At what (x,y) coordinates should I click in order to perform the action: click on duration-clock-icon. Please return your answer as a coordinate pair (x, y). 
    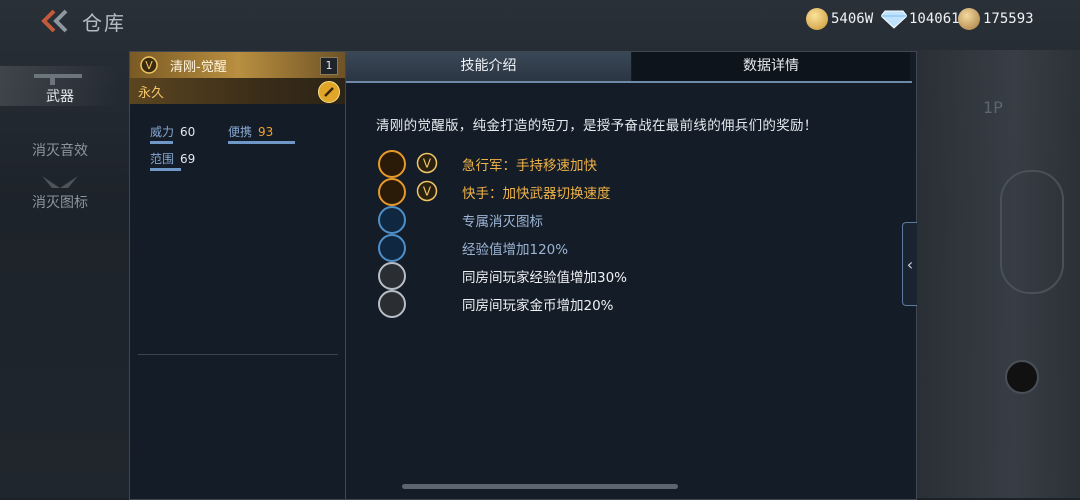
    Looking at the image, I should click on (329, 92).